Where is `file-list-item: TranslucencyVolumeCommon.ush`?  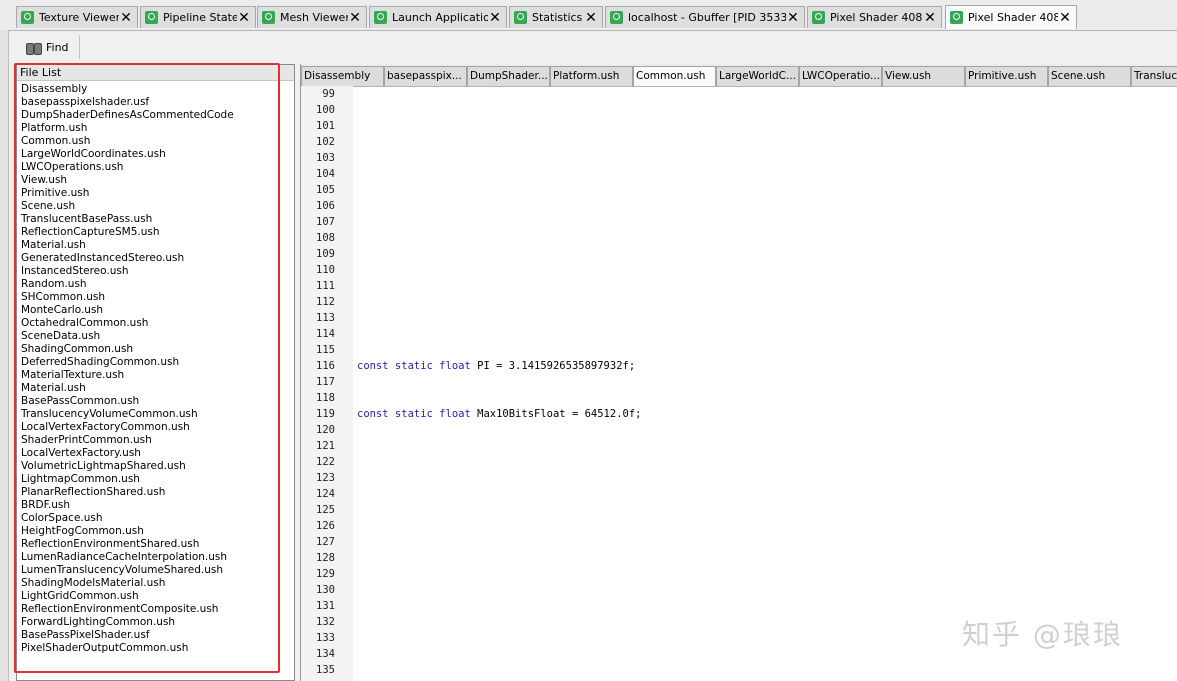 file-list-item: TranslucencyVolumeCommon.ush is located at coordinates (157, 414).